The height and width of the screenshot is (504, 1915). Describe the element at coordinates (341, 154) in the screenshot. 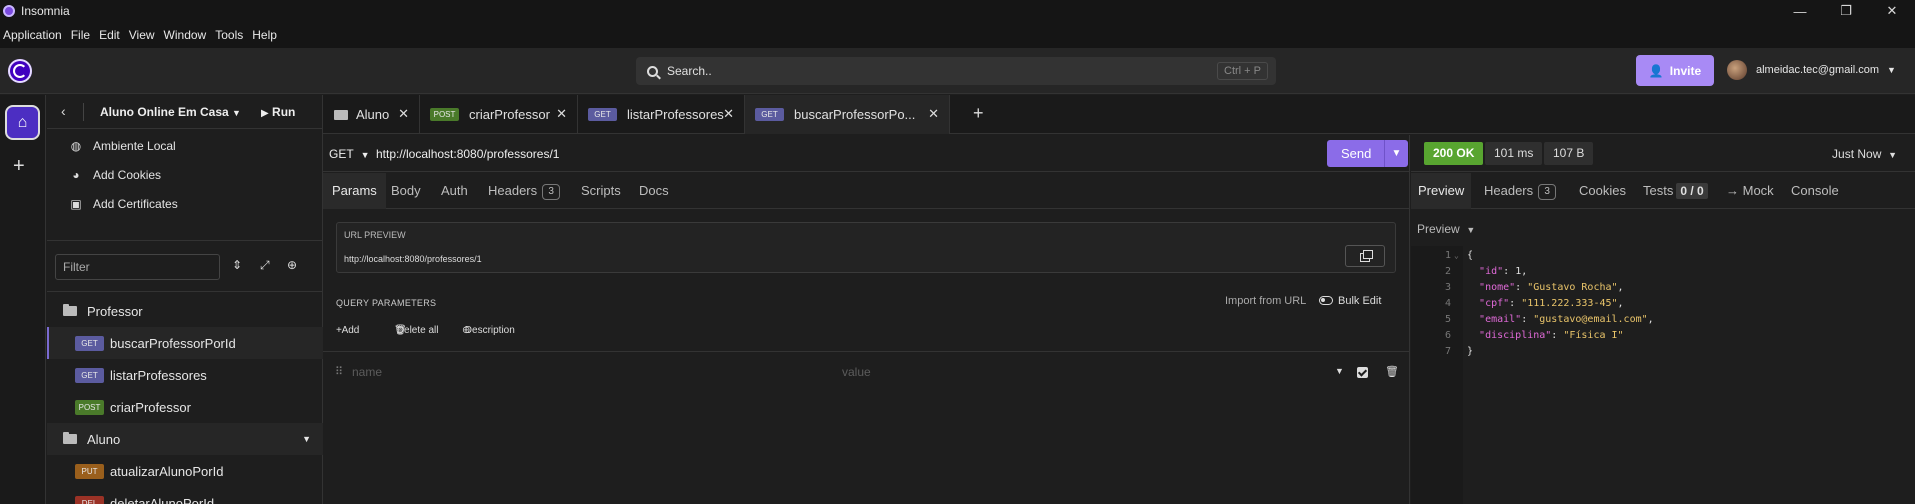

I see `method-label: GET` at that location.